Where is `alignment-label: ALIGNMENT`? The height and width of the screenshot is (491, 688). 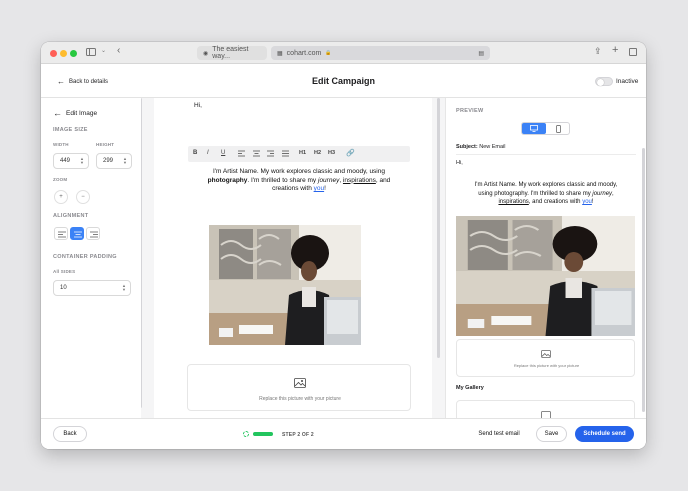
alignment-label: ALIGNMENT is located at coordinates (71, 216).